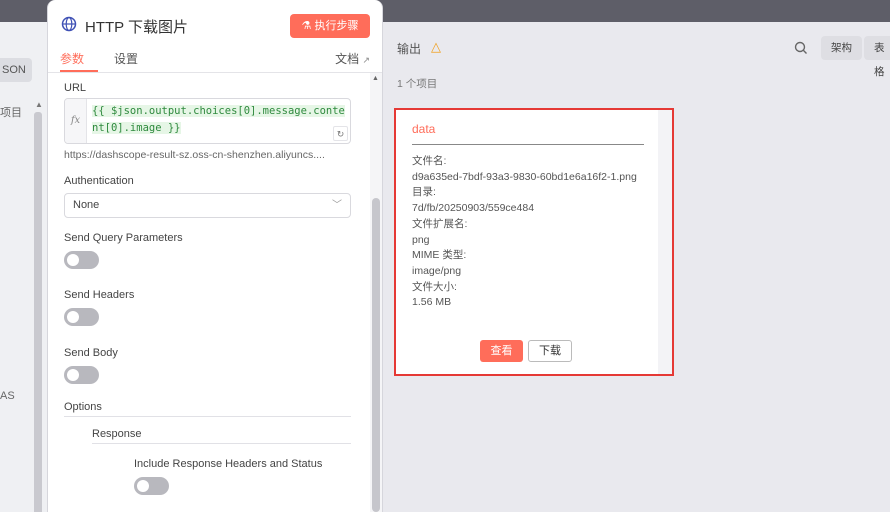  What do you see at coordinates (126, 61) in the screenshot?
I see `tab-settings: 设置` at bounding box center [126, 61].